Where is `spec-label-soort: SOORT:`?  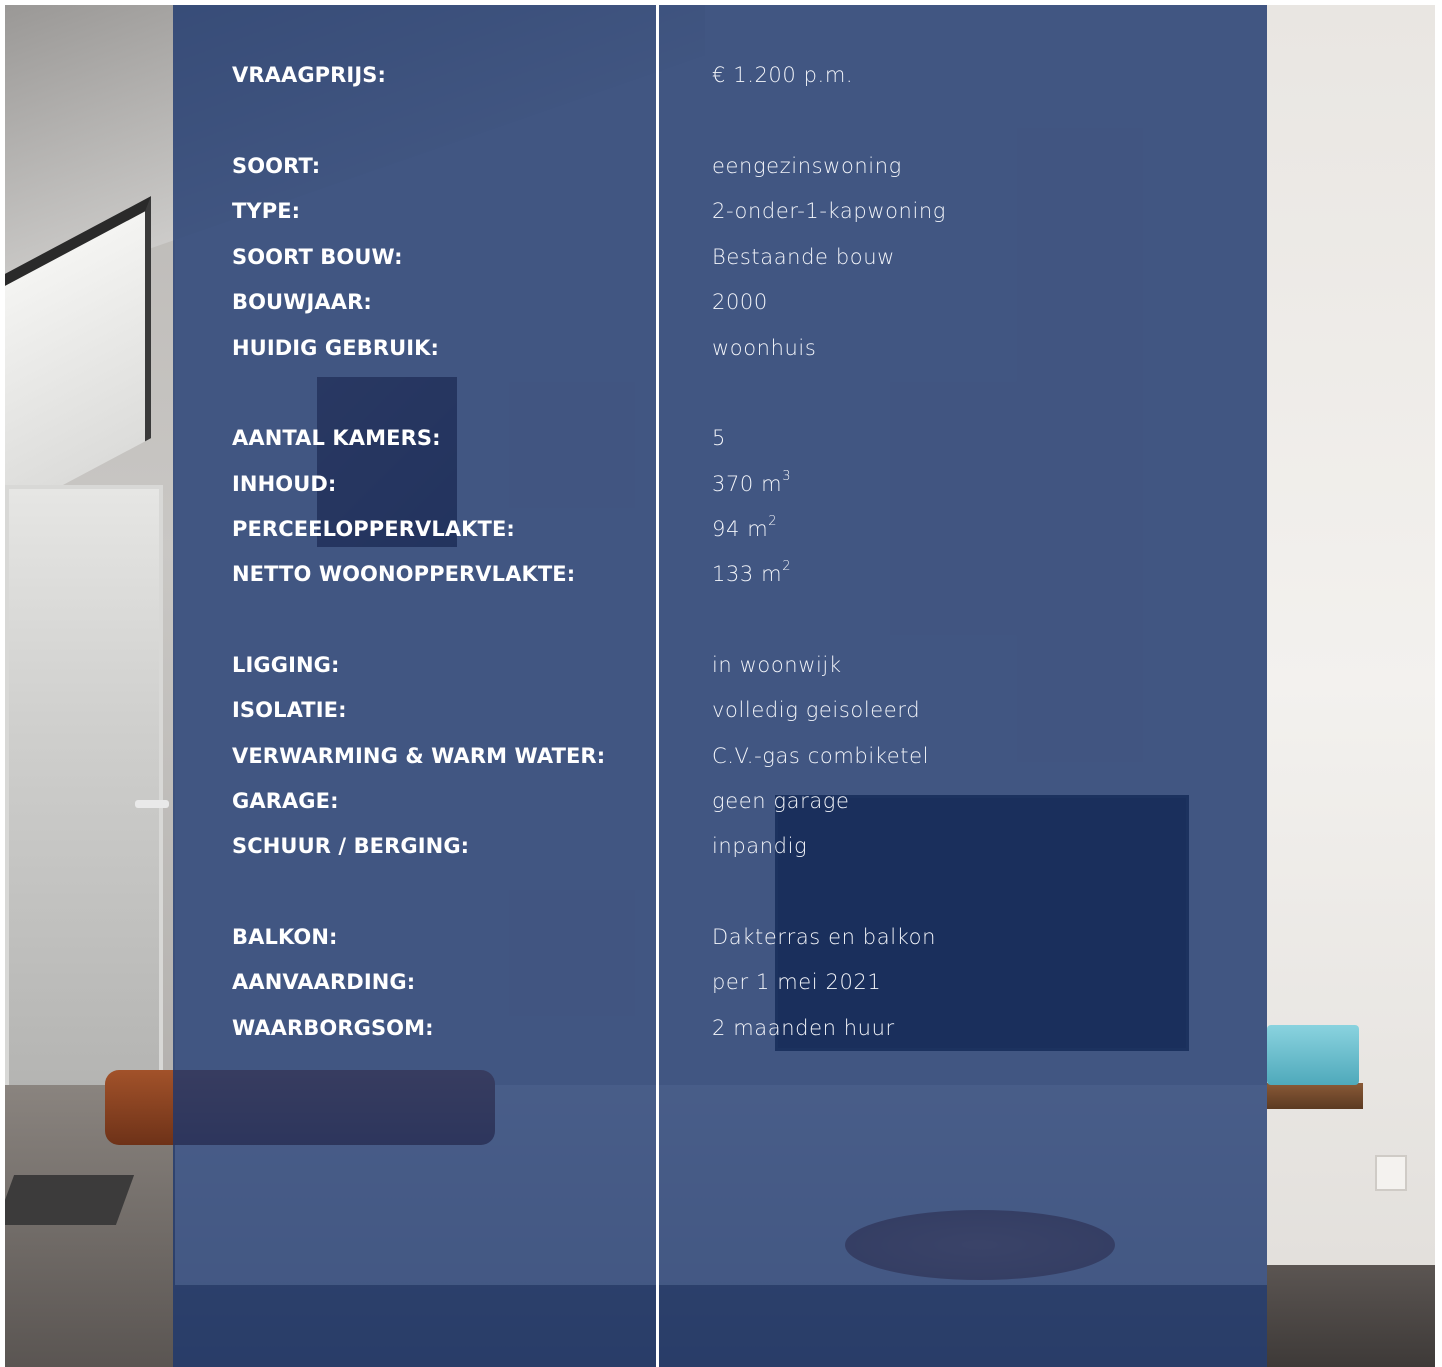
spec-label-soort: SOORT: is located at coordinates (276, 166).